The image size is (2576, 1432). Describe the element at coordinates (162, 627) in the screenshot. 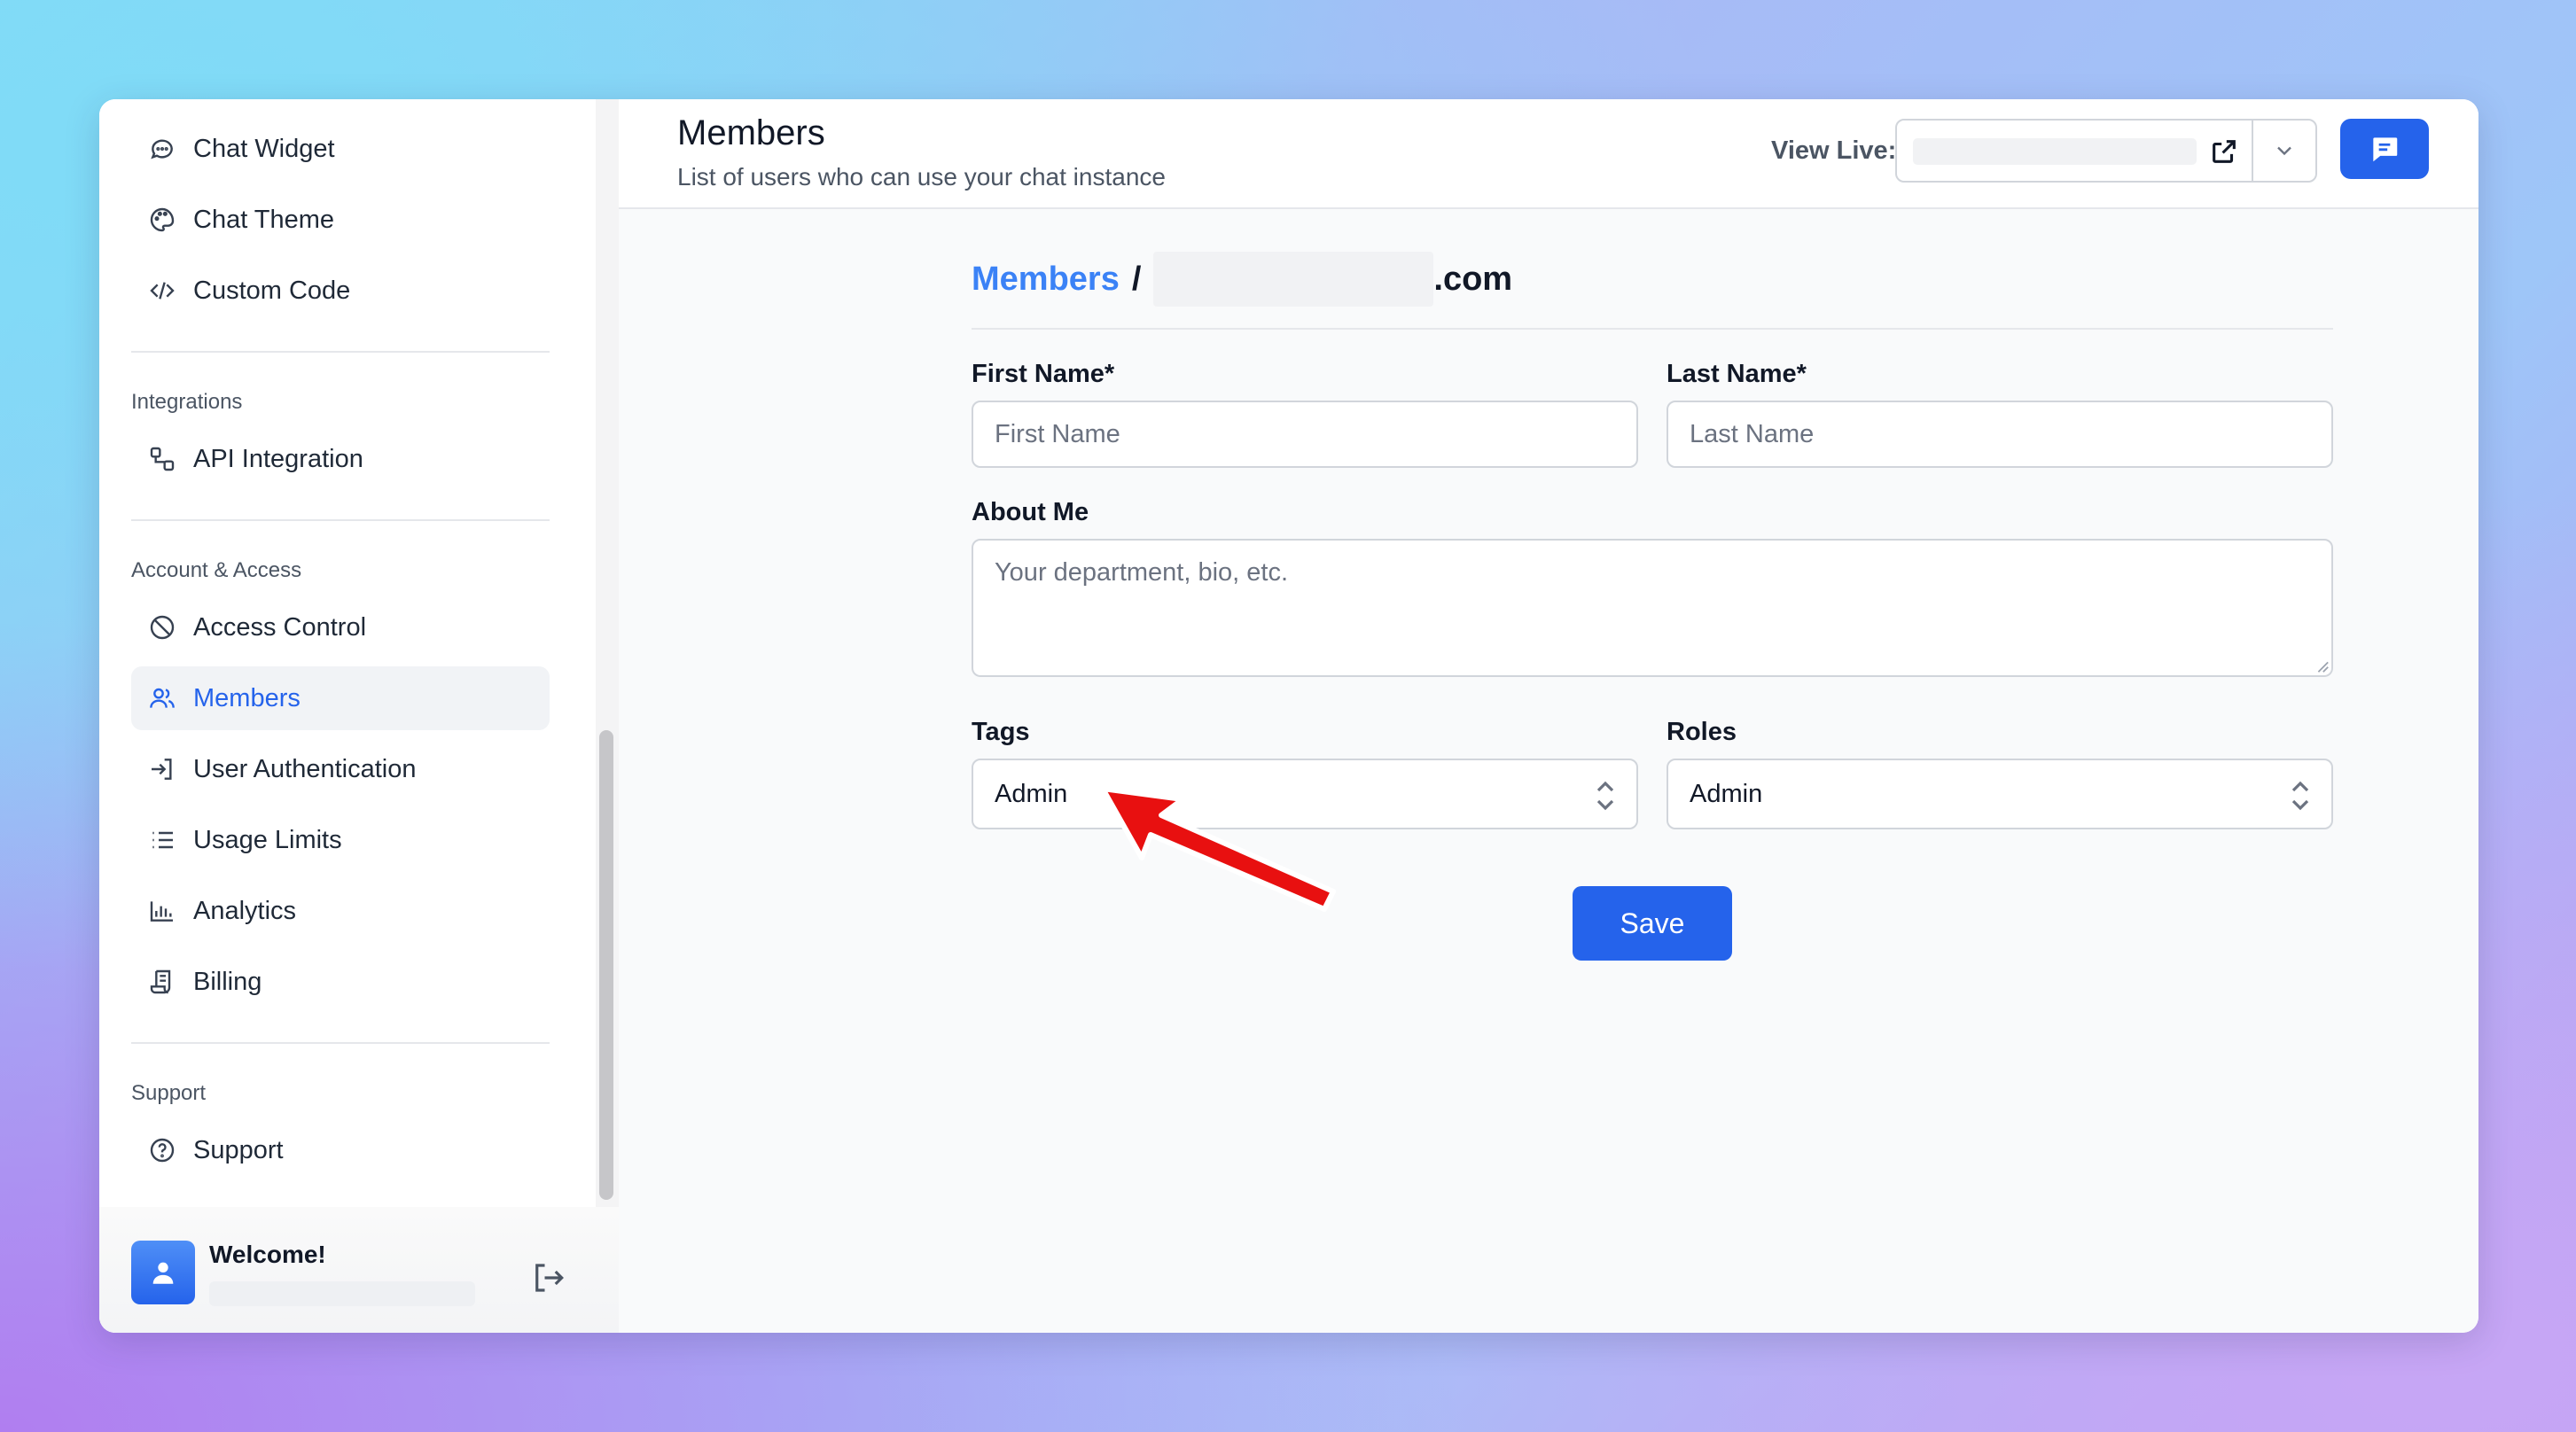

I see `ban-icon` at that location.